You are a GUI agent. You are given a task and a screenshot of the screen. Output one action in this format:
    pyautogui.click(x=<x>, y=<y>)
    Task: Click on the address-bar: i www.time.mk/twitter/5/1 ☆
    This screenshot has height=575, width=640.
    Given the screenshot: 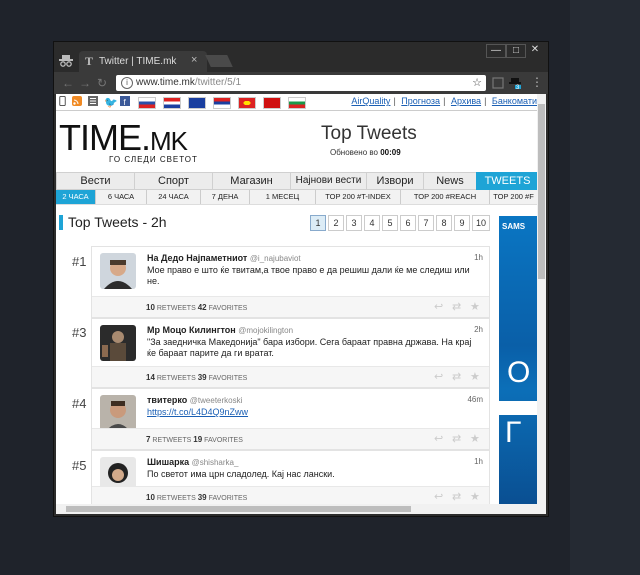 What is the action you would take?
    pyautogui.click(x=301, y=83)
    